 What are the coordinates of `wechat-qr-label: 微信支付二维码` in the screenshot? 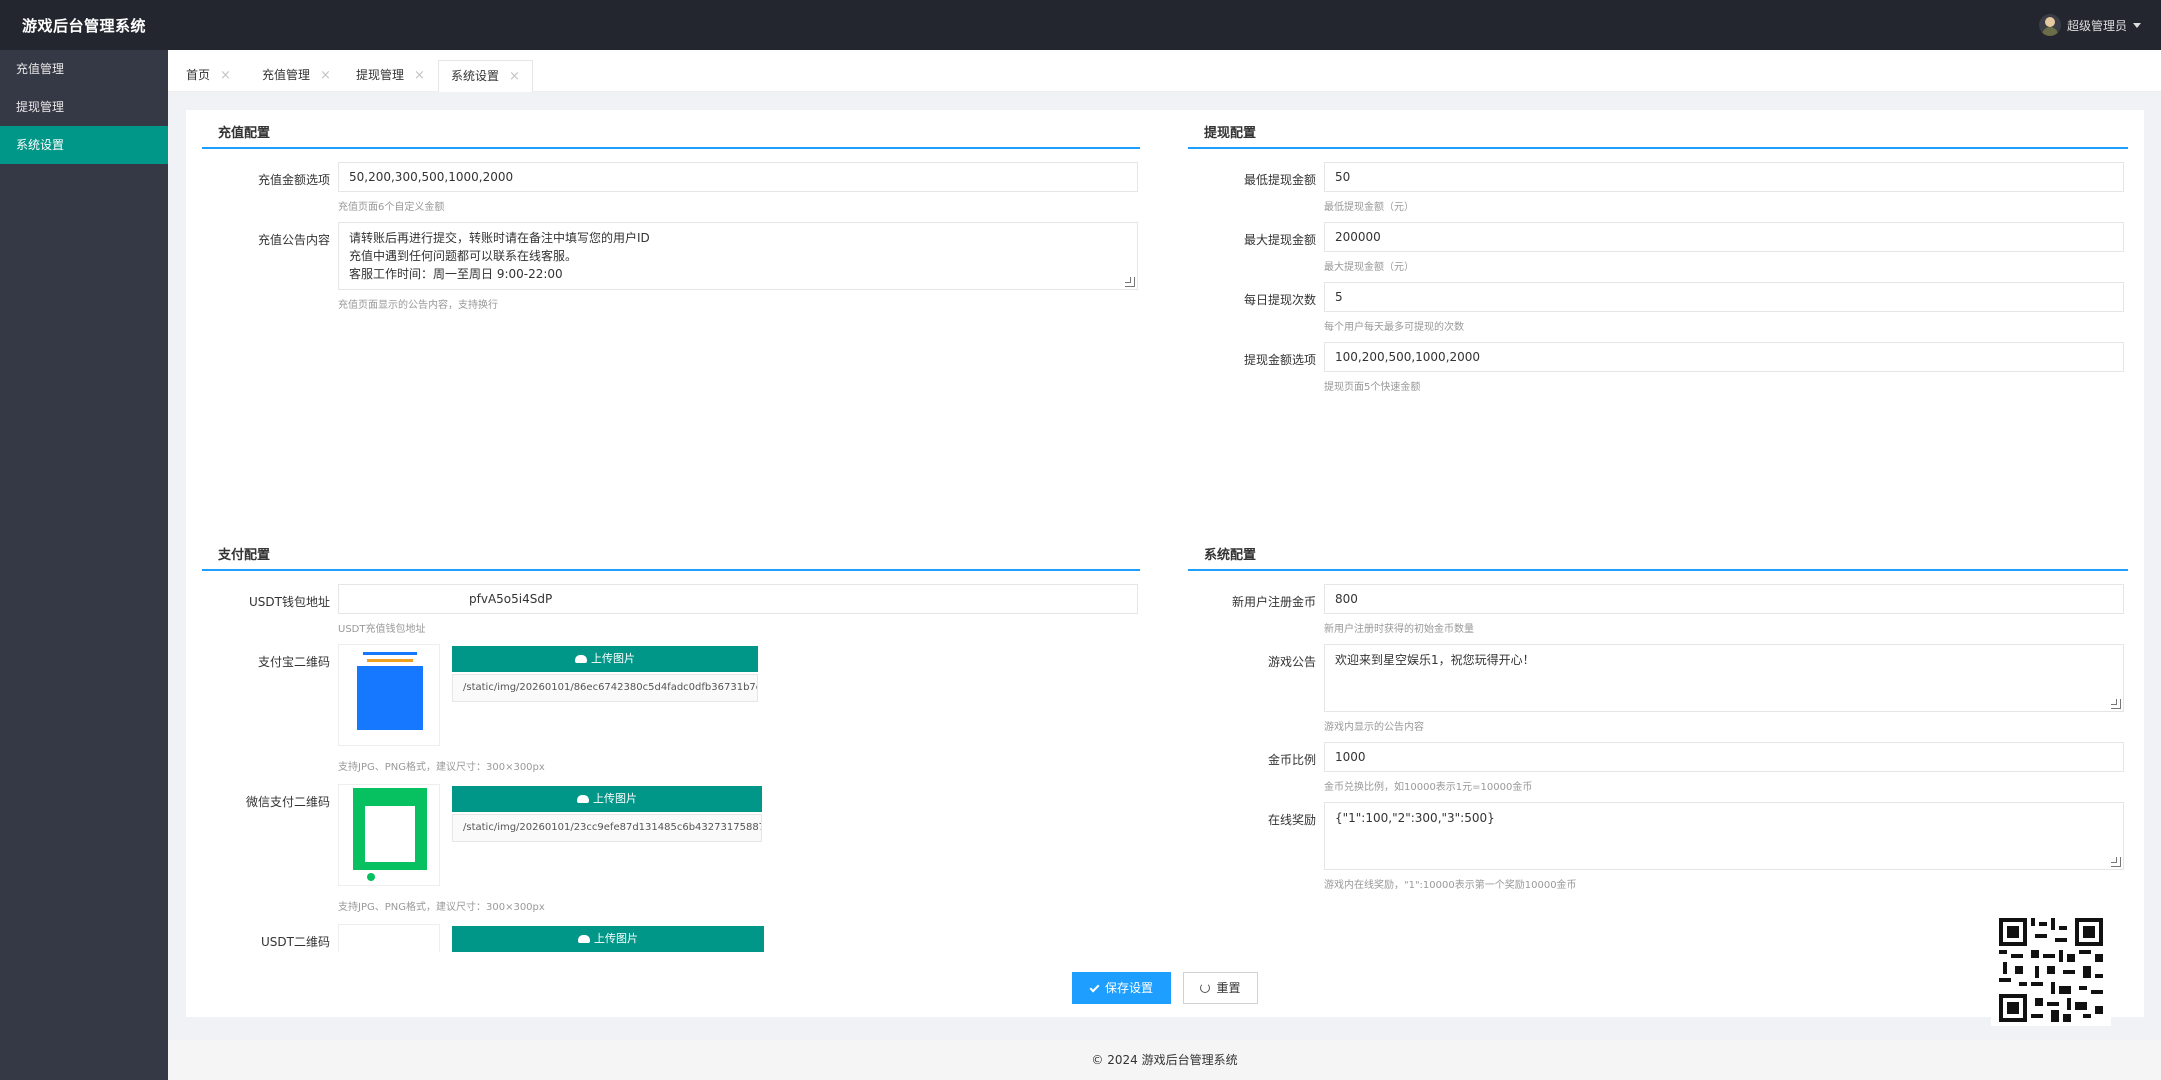 It's located at (287, 802).